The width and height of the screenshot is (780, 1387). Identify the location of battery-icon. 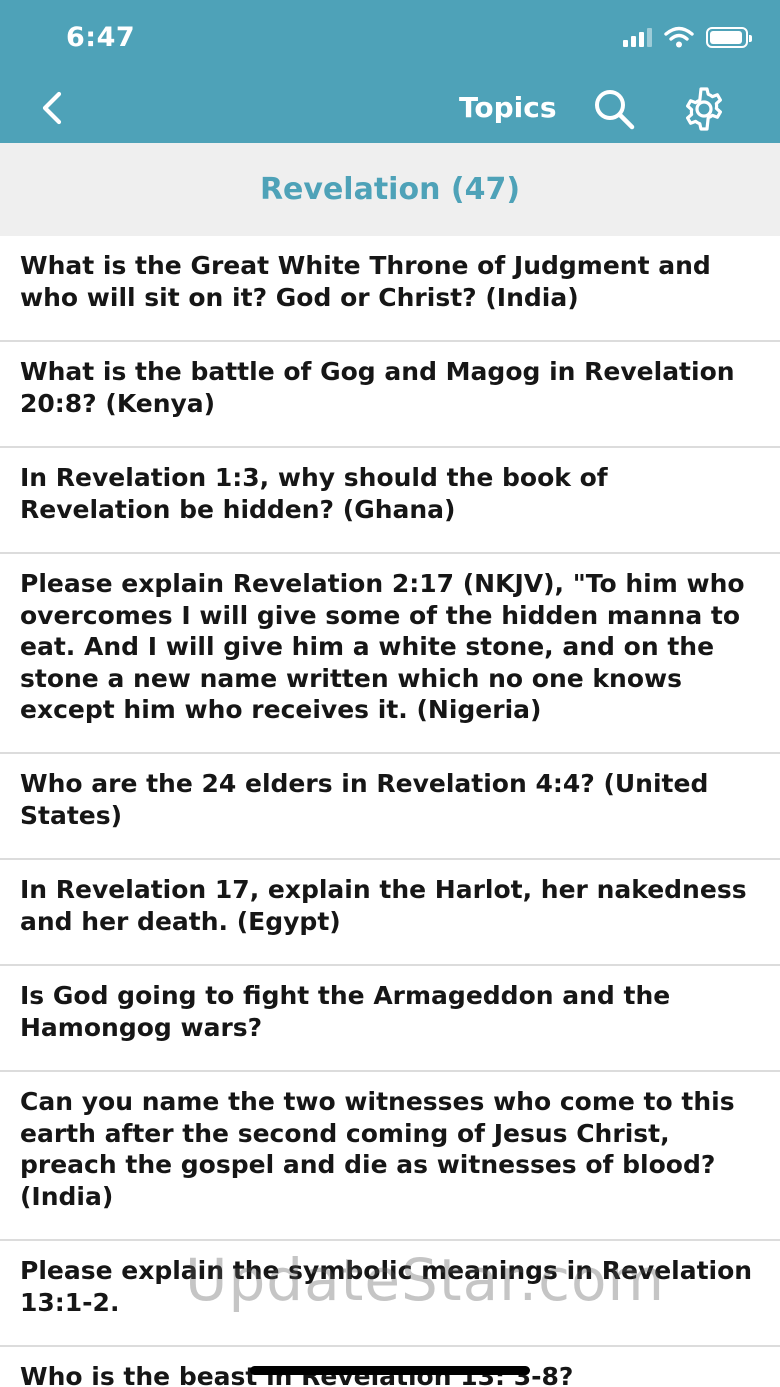
(729, 37).